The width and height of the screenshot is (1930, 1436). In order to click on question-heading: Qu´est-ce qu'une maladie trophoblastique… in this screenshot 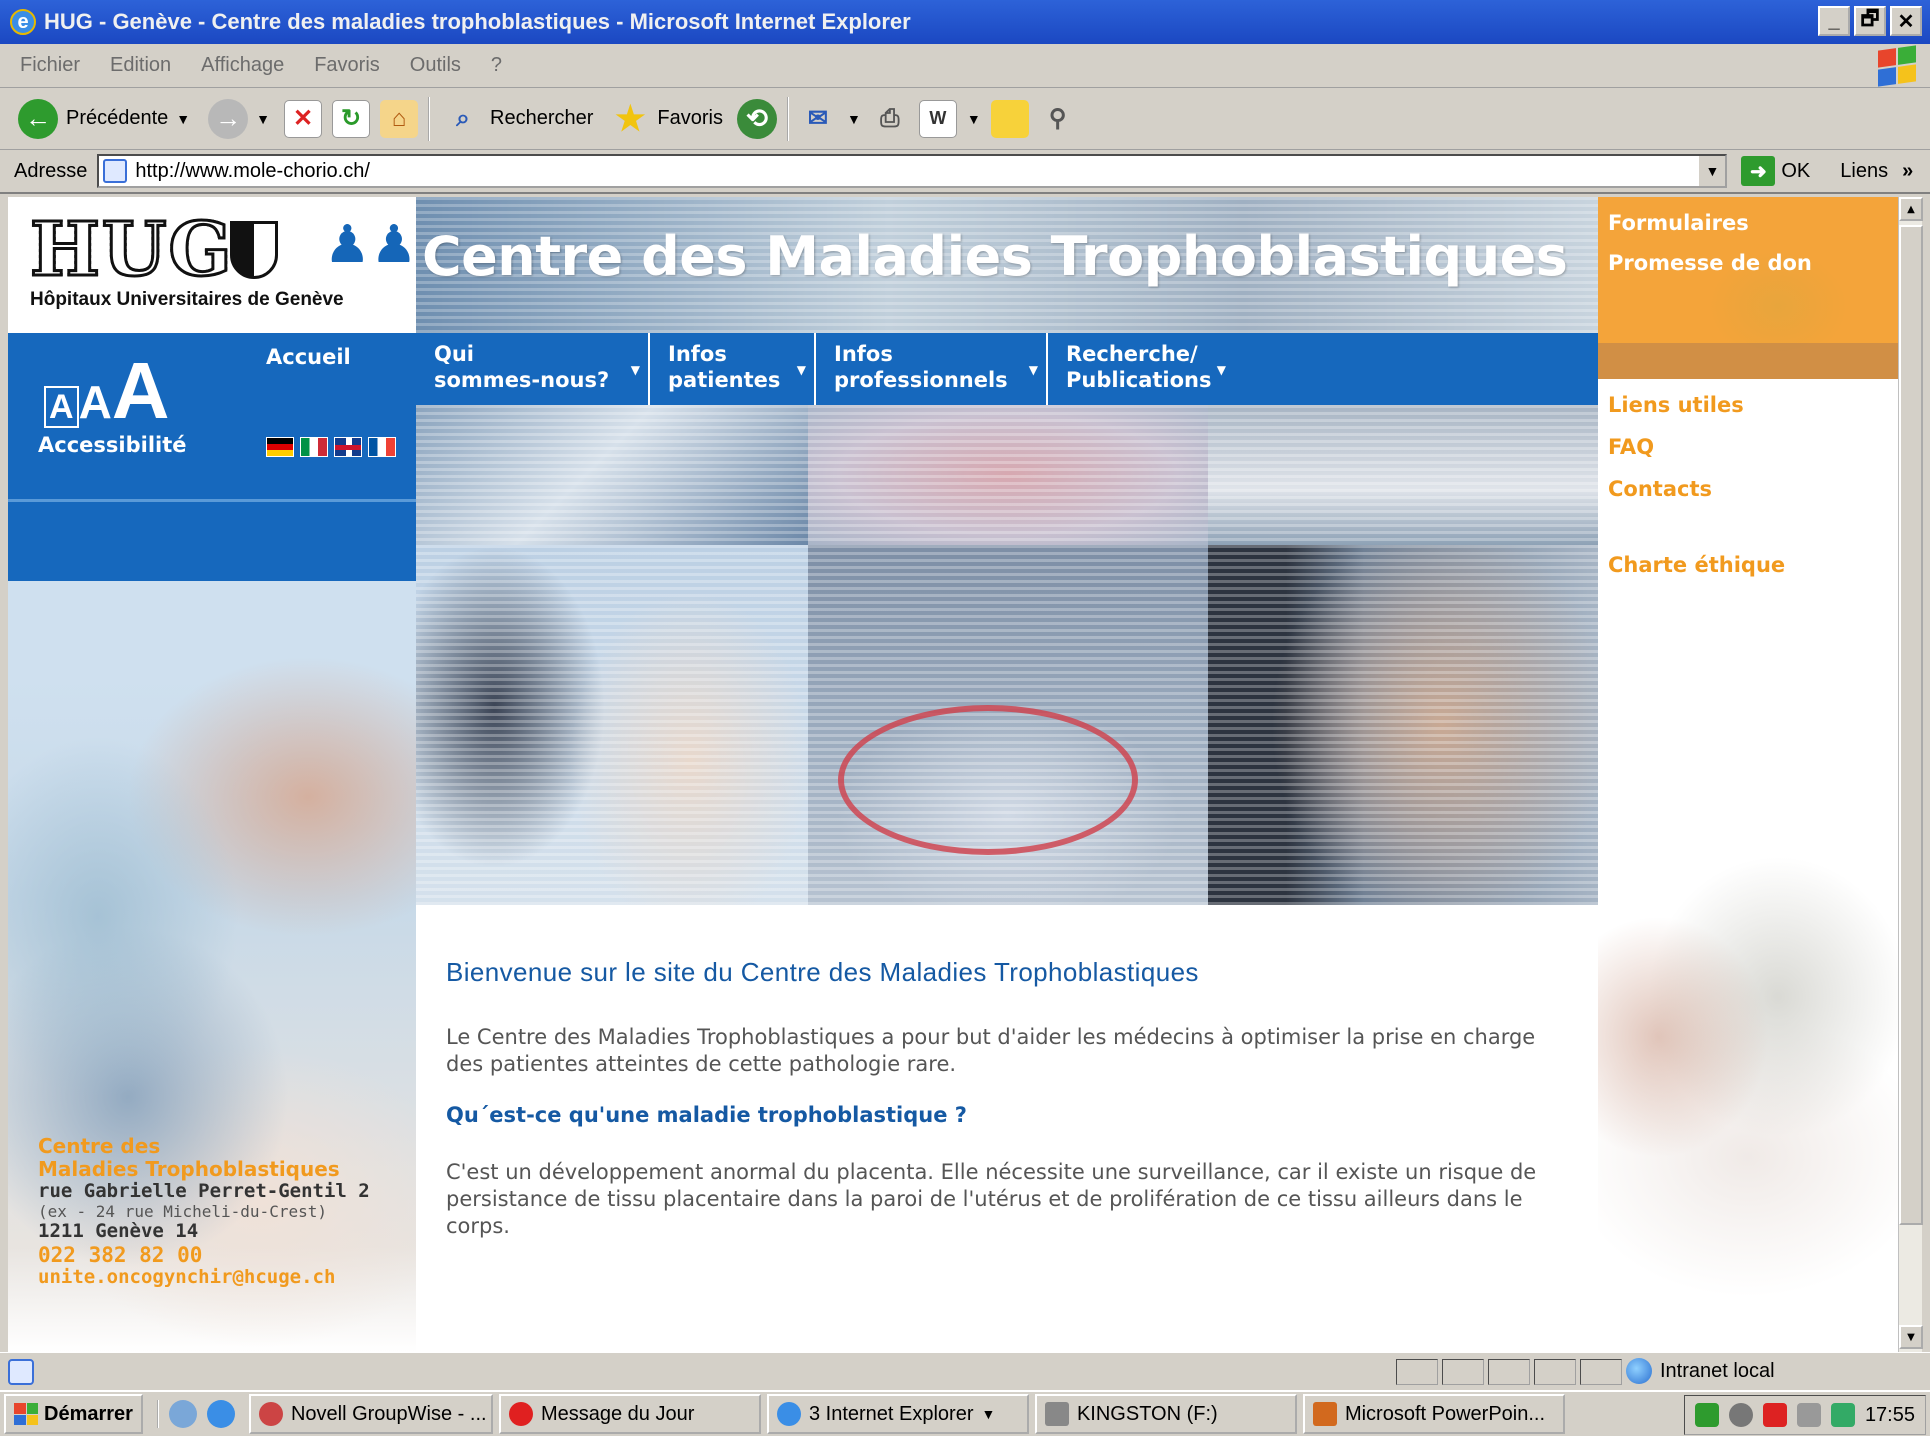, I will do `click(1006, 1115)`.